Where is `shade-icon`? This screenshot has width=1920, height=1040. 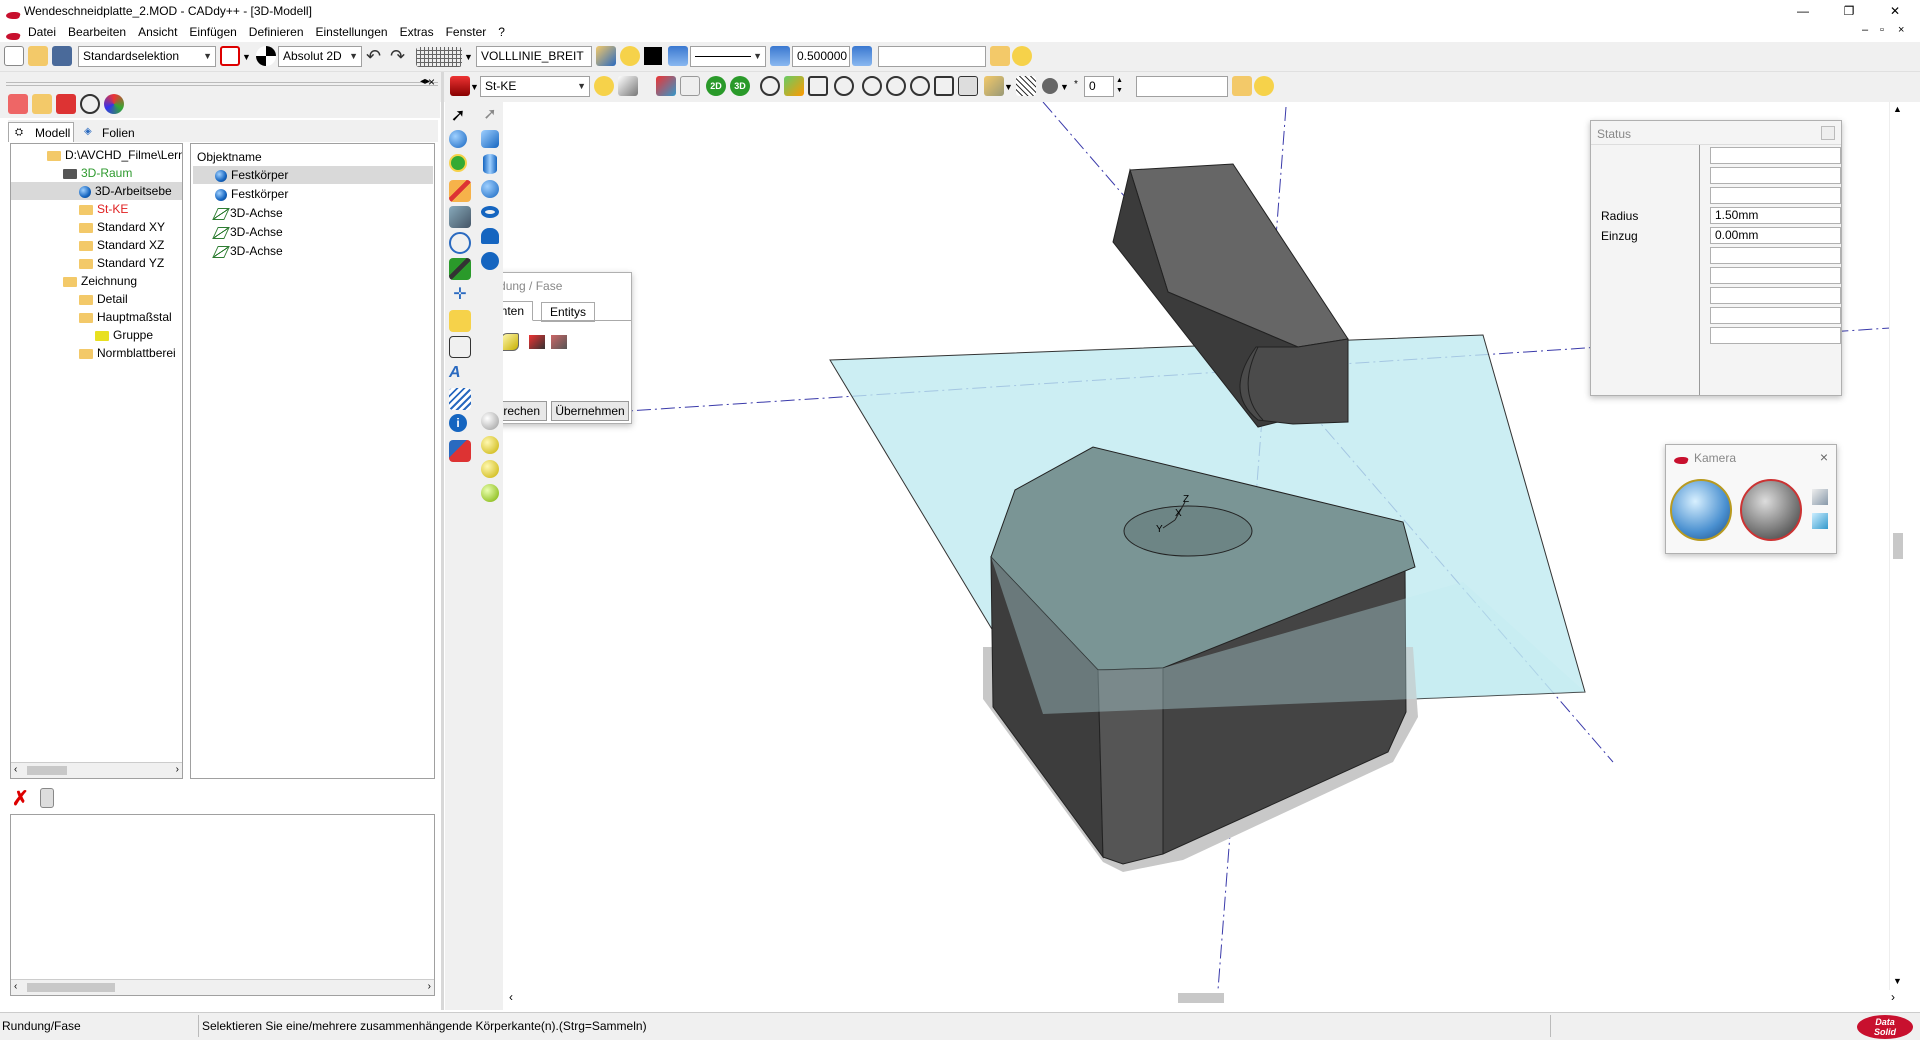 shade-icon is located at coordinates (1050, 86).